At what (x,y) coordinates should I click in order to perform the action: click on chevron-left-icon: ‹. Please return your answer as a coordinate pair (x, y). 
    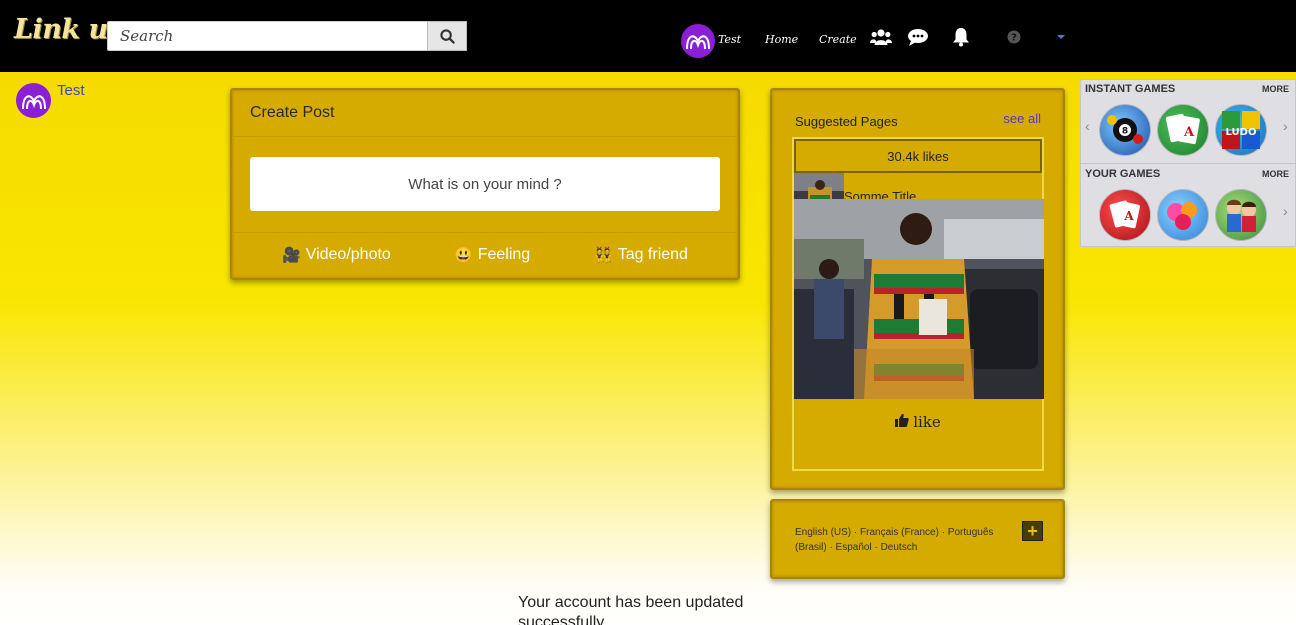
    Looking at the image, I should click on (1087, 126).